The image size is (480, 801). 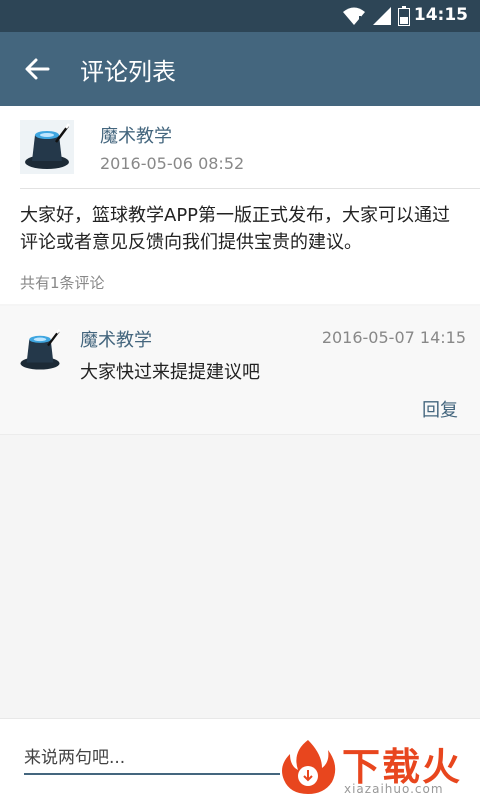 What do you see at coordinates (62, 283) in the screenshot?
I see `comment-count: 共有1条评论` at bounding box center [62, 283].